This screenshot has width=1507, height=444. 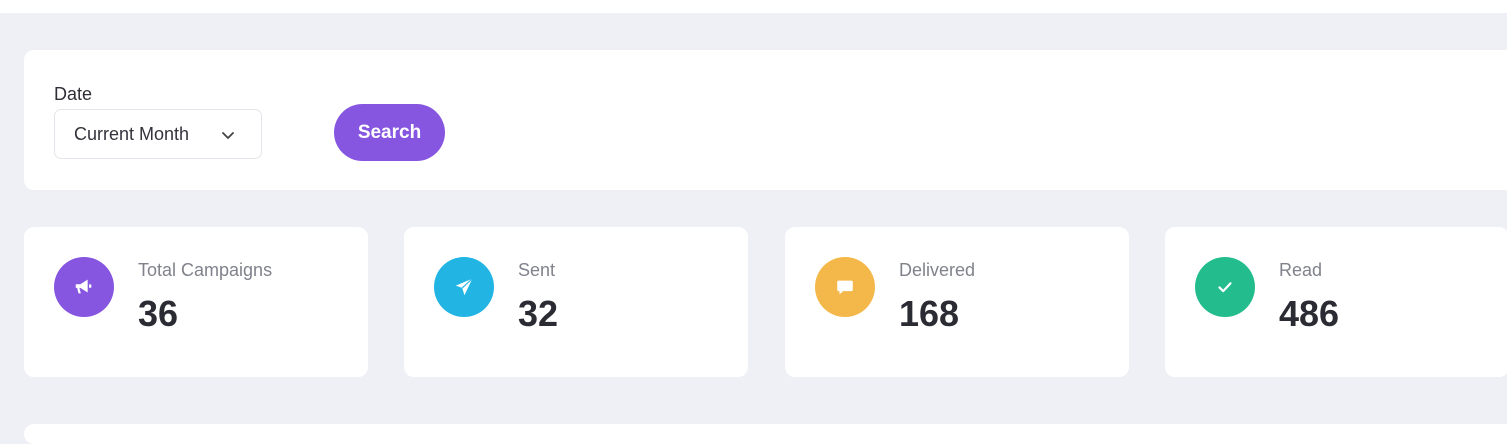 What do you see at coordinates (196, 302) in the screenshot?
I see `stat-card-total-campaigns: Total Campaigns 36` at bounding box center [196, 302].